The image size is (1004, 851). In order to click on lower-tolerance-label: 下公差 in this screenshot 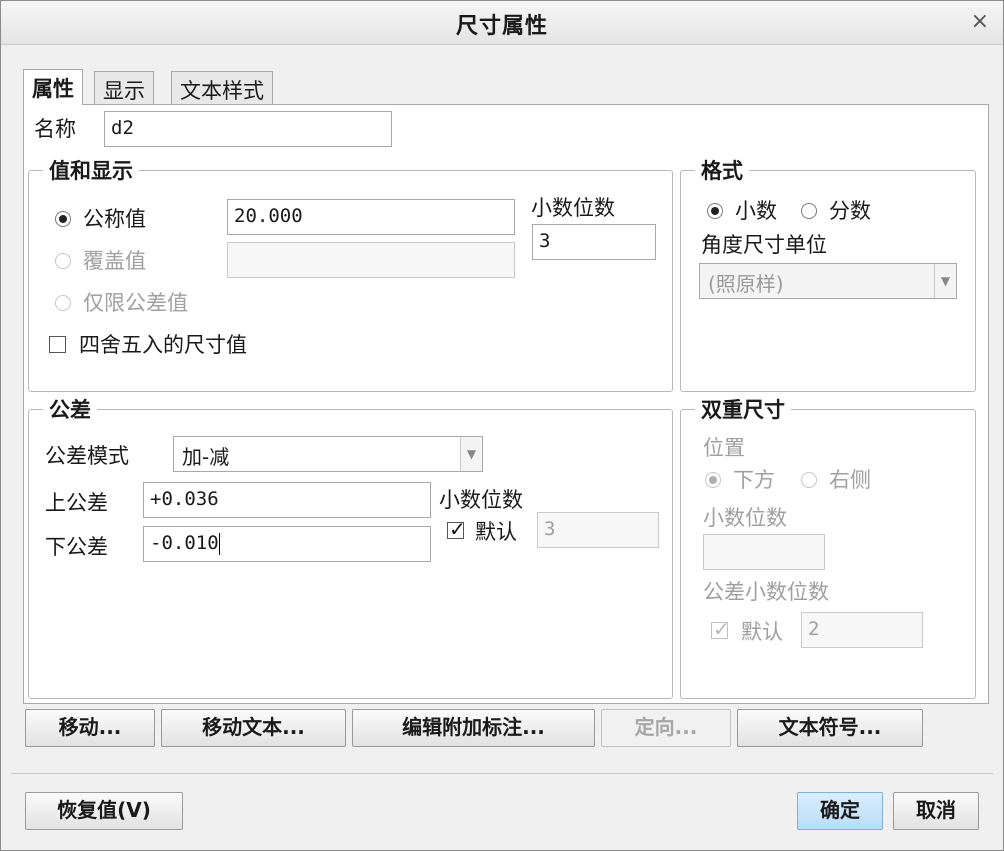, I will do `click(76, 547)`.